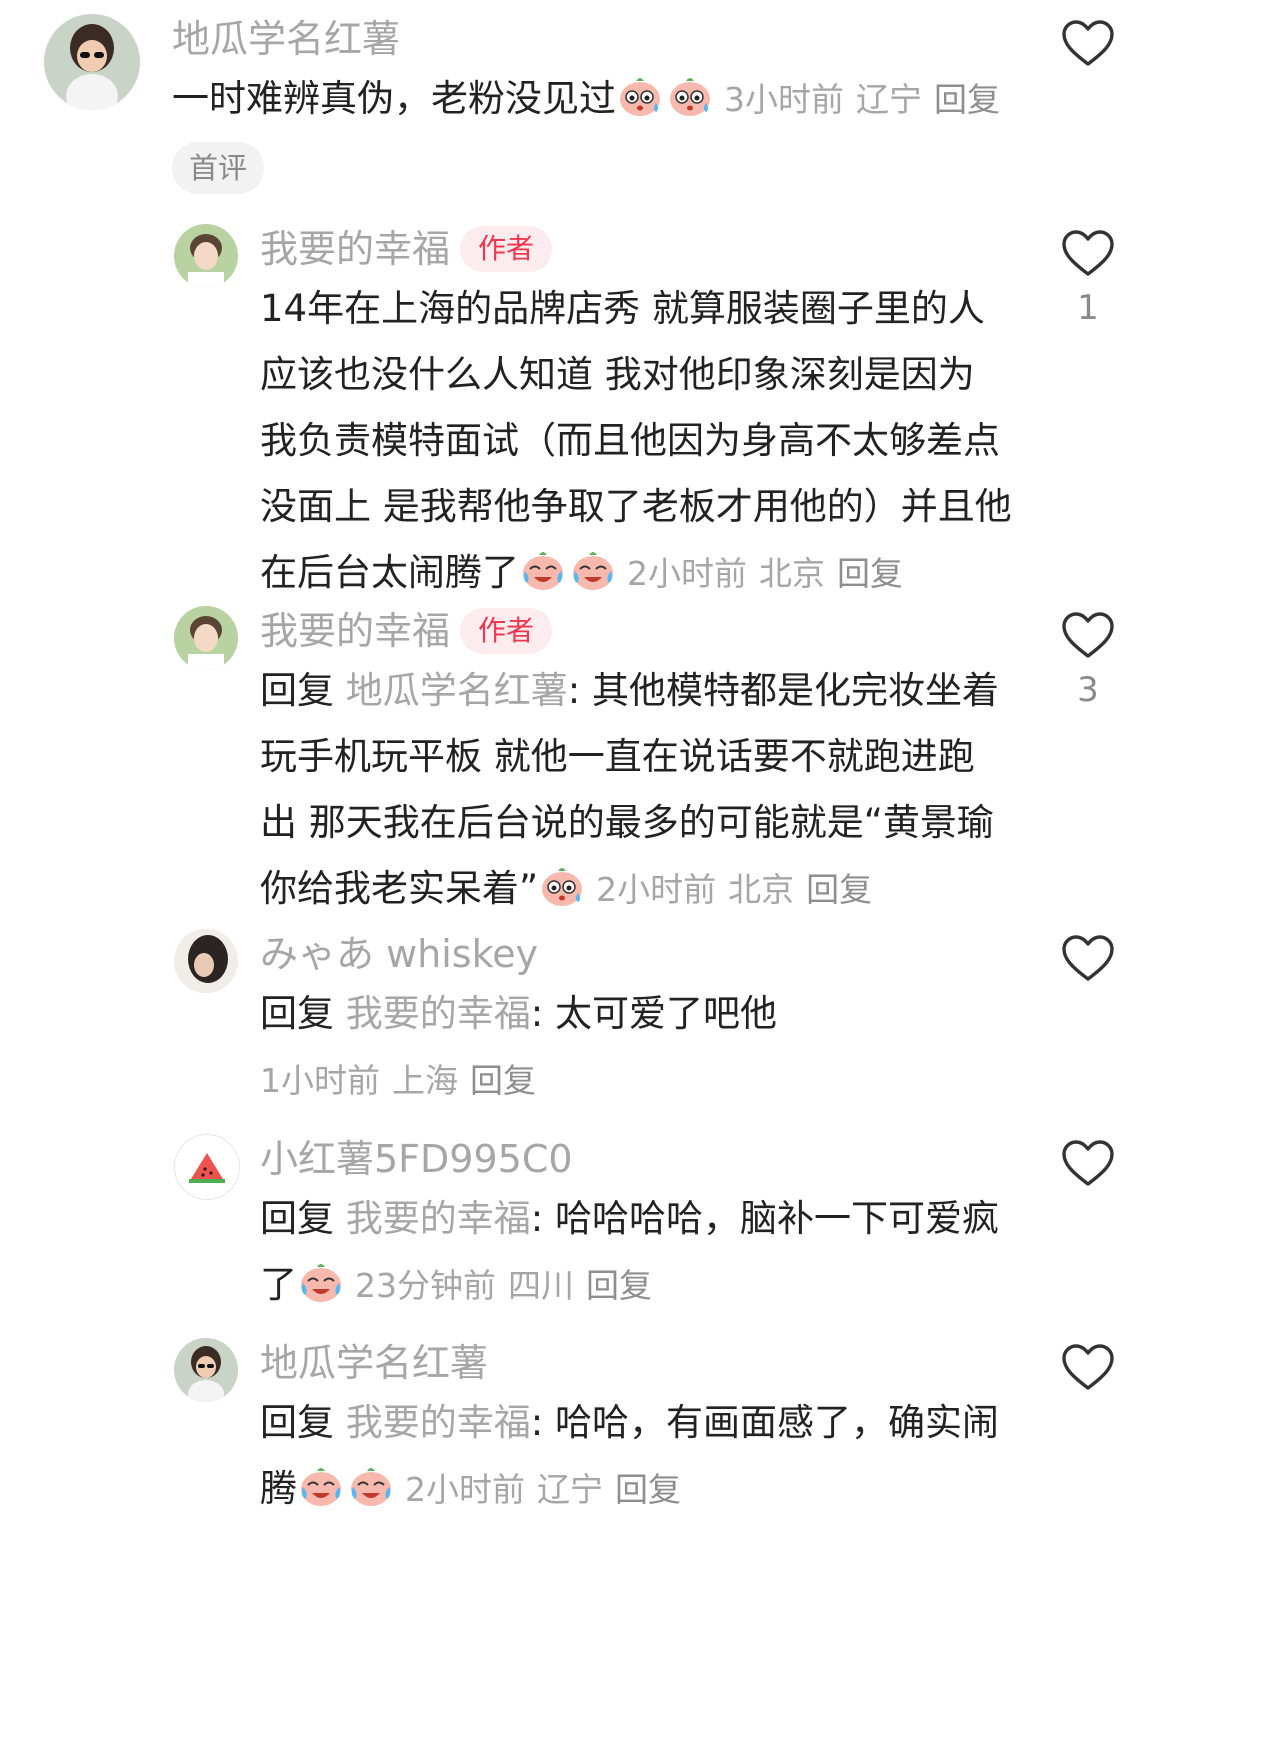  What do you see at coordinates (389, 572) in the screenshot?
I see `comment-line: 在后台太闹腾了` at bounding box center [389, 572].